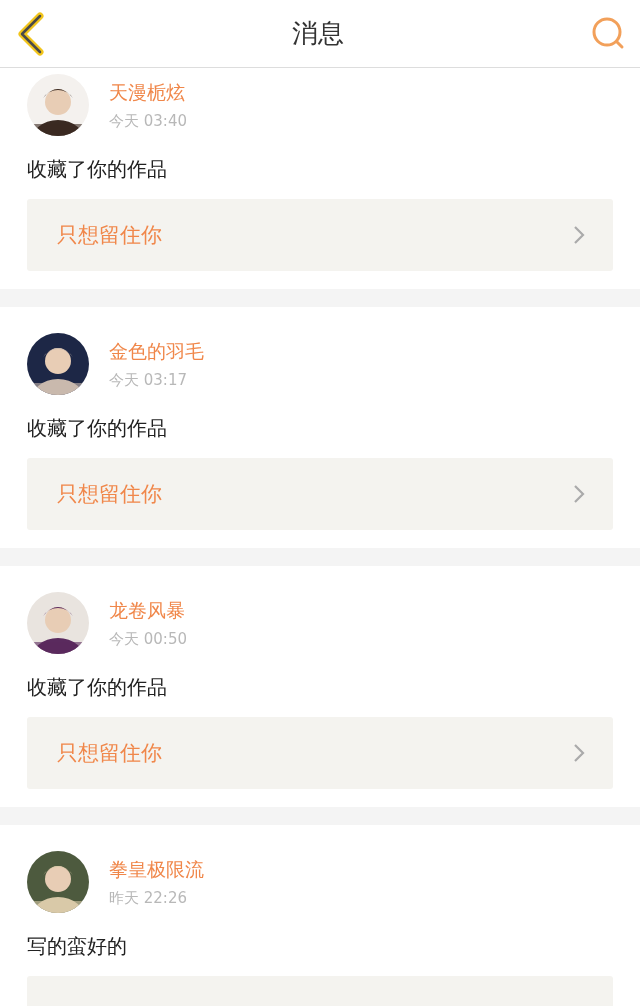  I want to click on user-name: 拳皇极限流, so click(156, 870).